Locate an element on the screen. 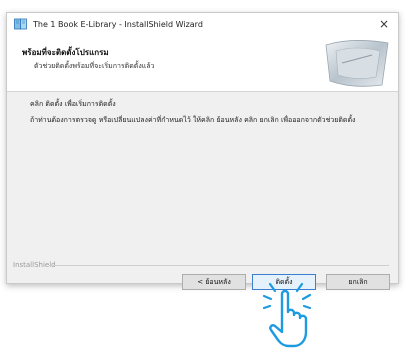  back-button: < ย้อนหลัง is located at coordinates (214, 282).